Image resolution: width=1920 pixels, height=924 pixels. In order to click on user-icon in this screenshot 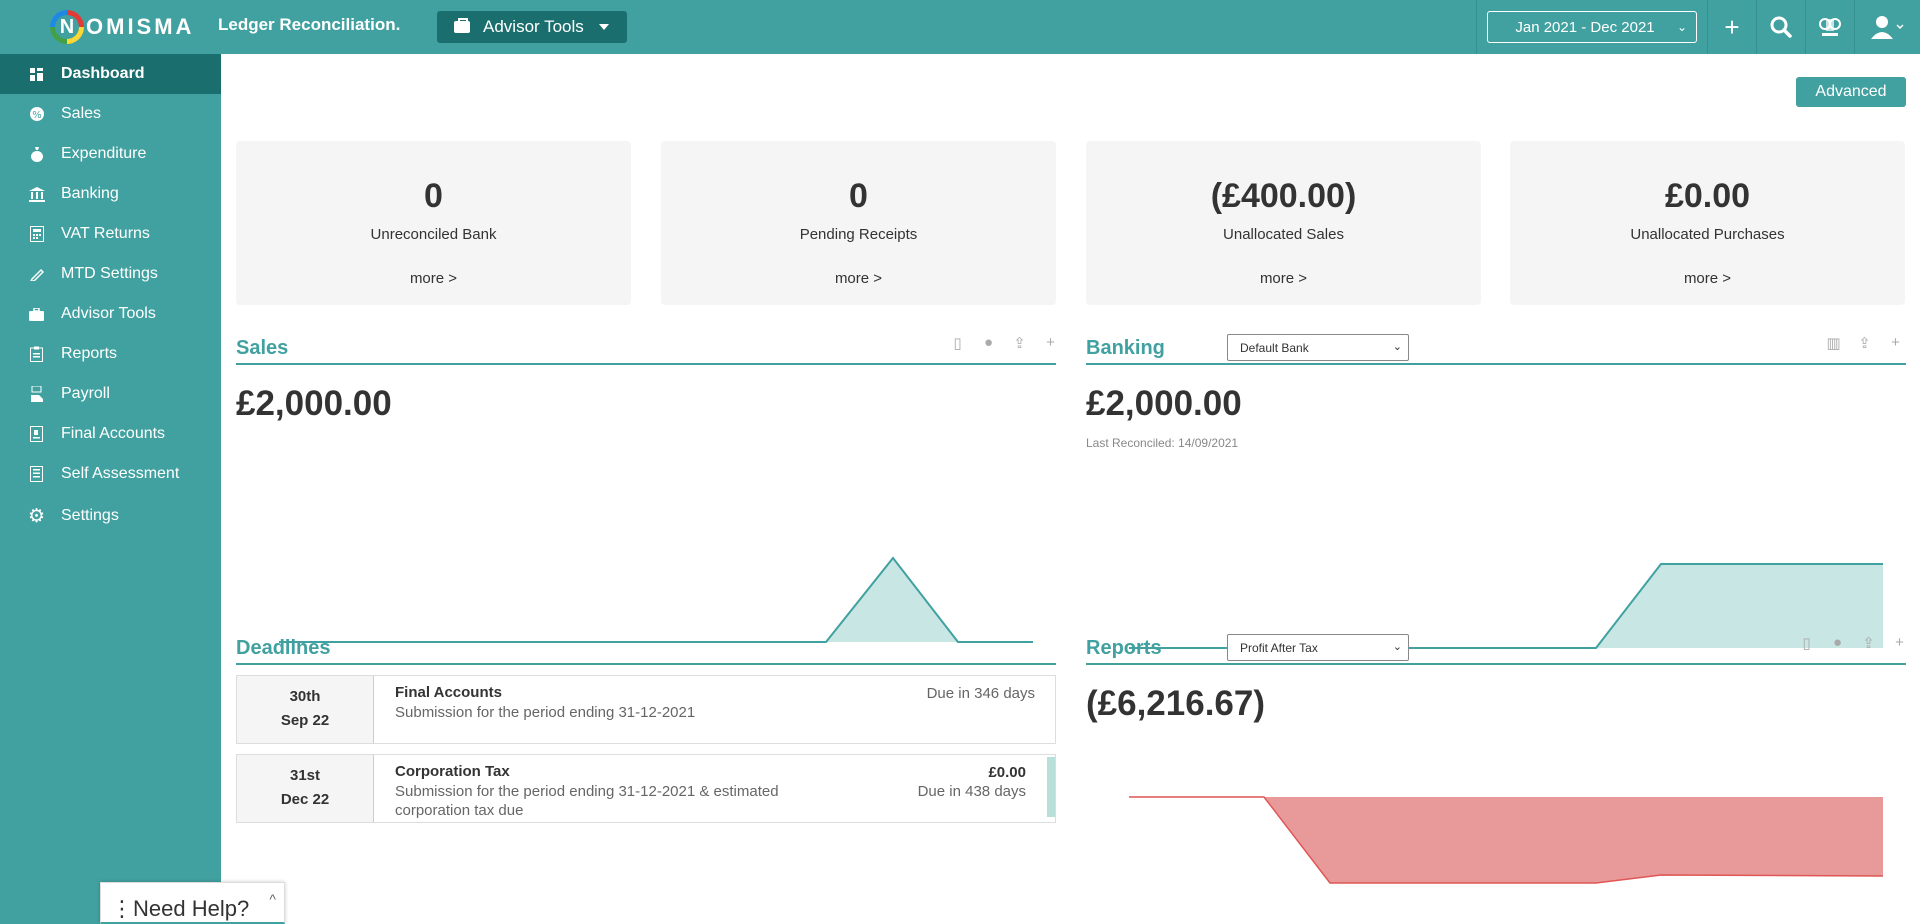, I will do `click(1887, 27)`.